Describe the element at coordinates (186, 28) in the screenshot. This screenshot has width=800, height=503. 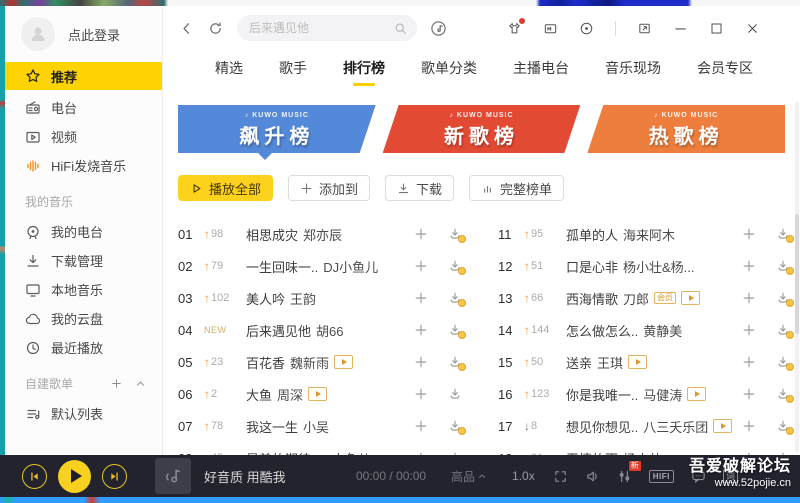
I see `back-icon` at that location.